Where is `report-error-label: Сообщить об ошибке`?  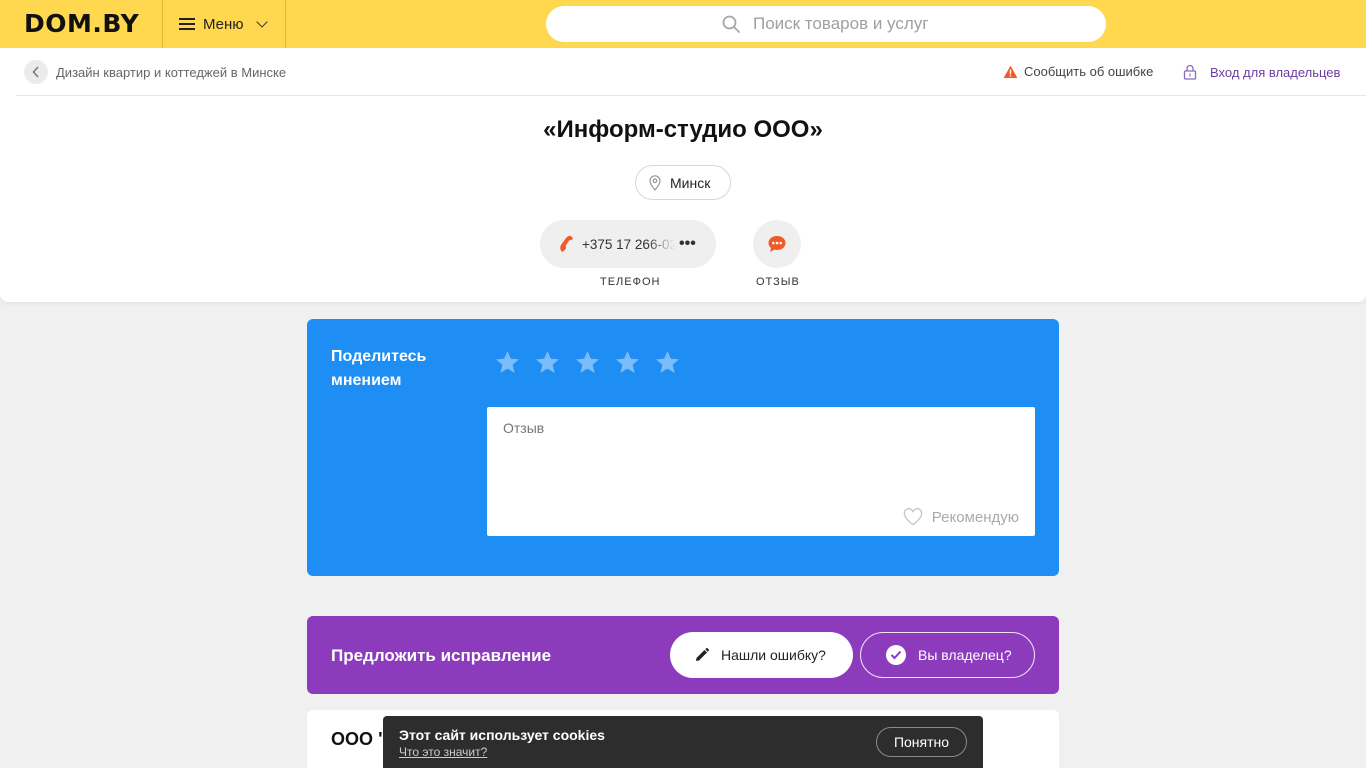 report-error-label: Сообщить об ошибке is located at coordinates (1089, 71).